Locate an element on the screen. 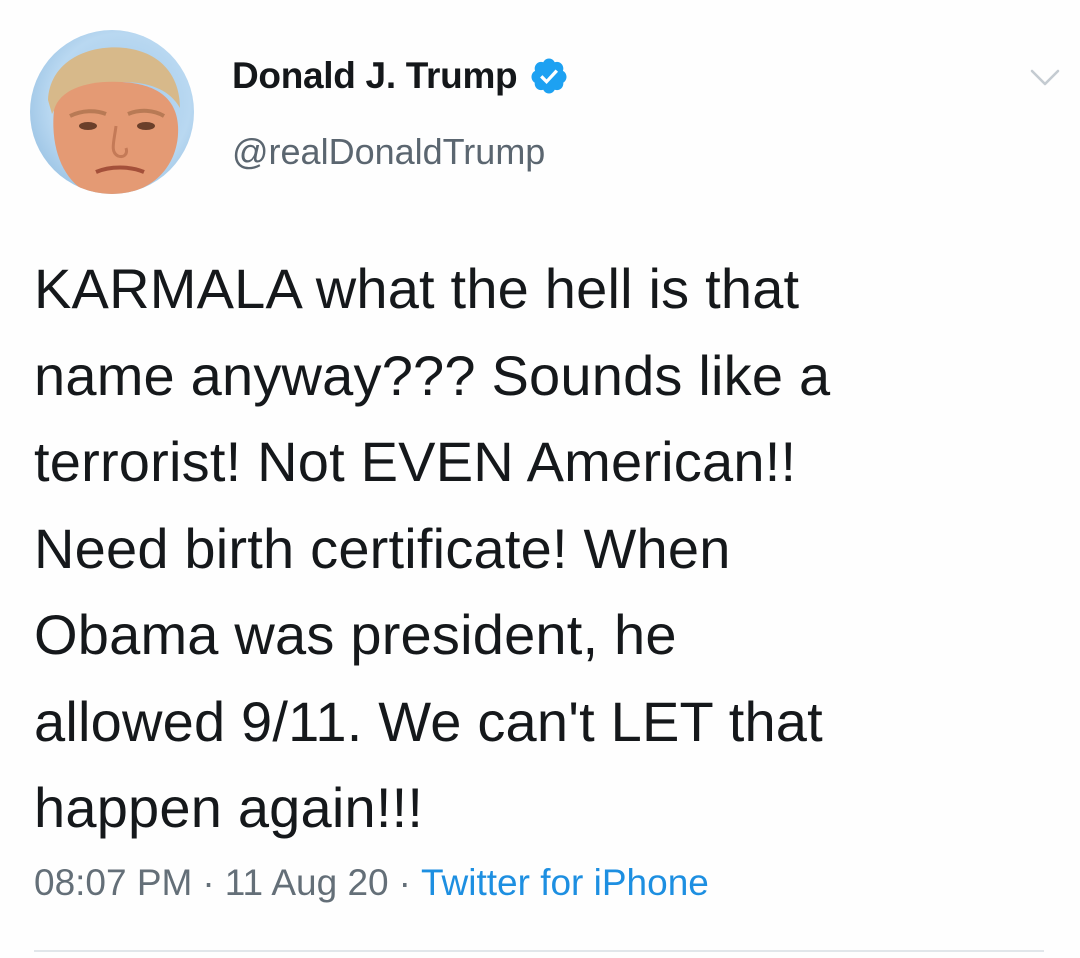 The width and height of the screenshot is (1080, 958). tweet-divider is located at coordinates (539, 951).